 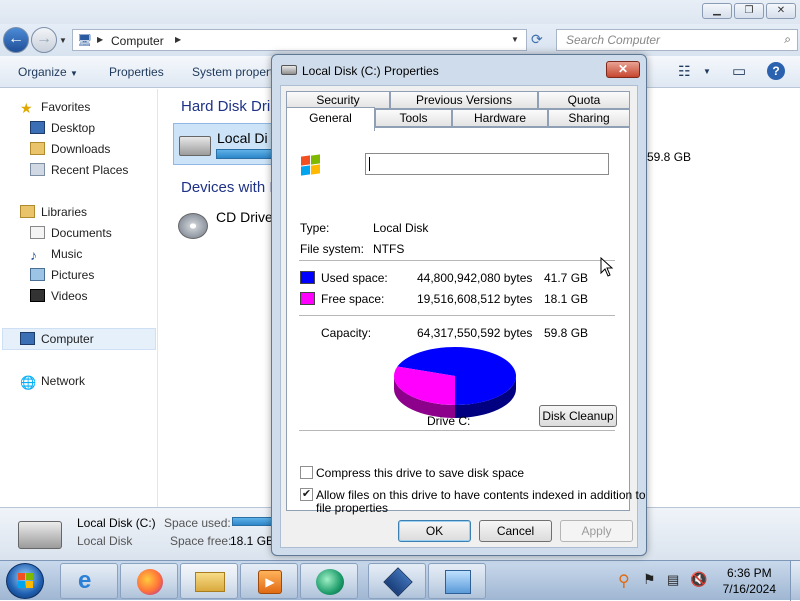 I want to click on sidebar-item-documents: Documents, so click(x=71, y=233).